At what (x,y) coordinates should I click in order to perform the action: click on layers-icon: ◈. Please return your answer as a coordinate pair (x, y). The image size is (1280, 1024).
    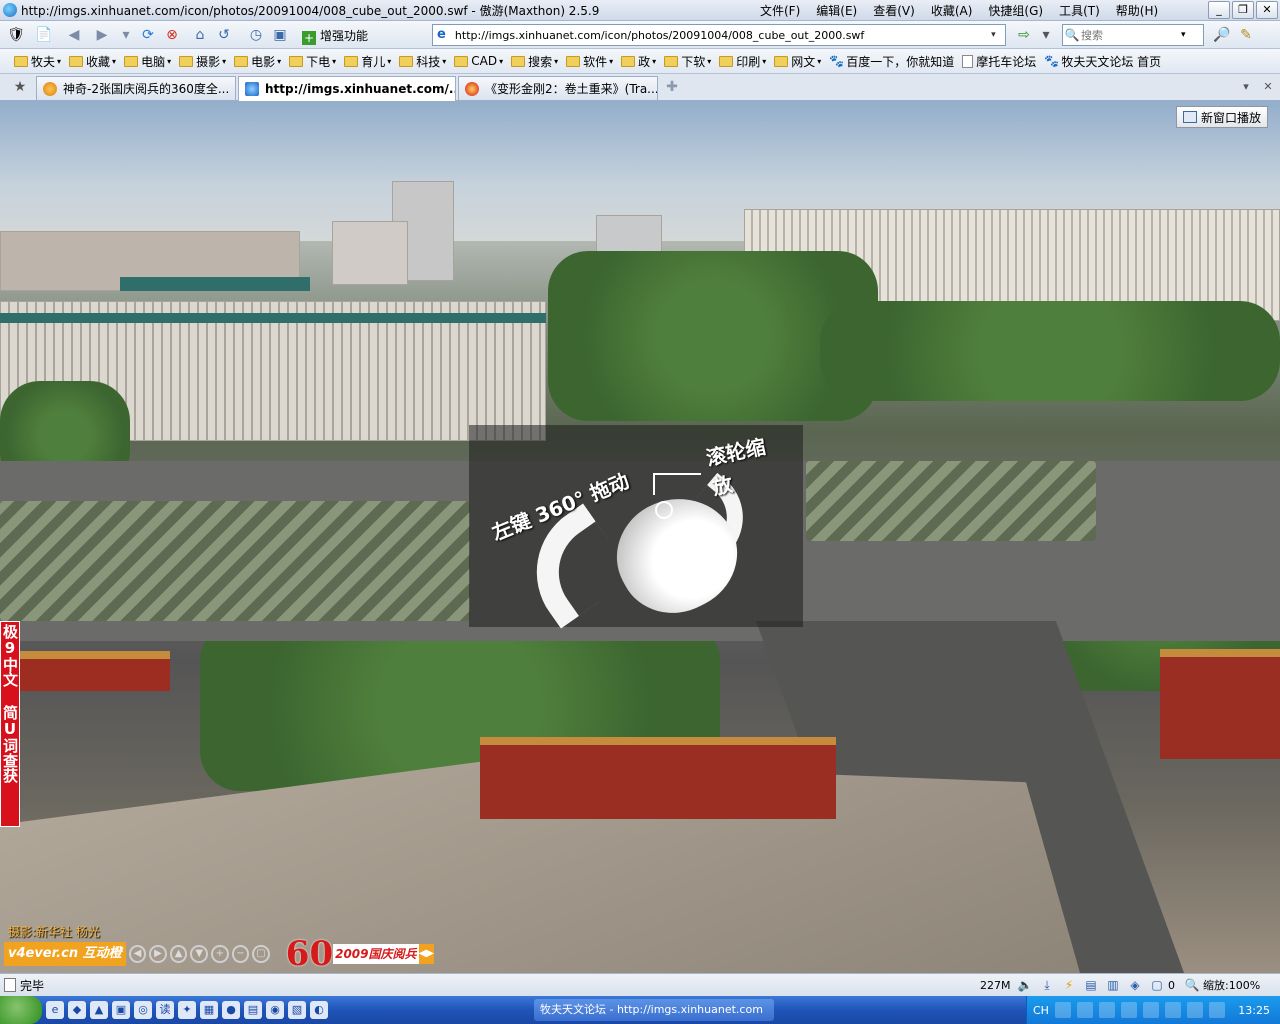
    Looking at the image, I should click on (1135, 985).